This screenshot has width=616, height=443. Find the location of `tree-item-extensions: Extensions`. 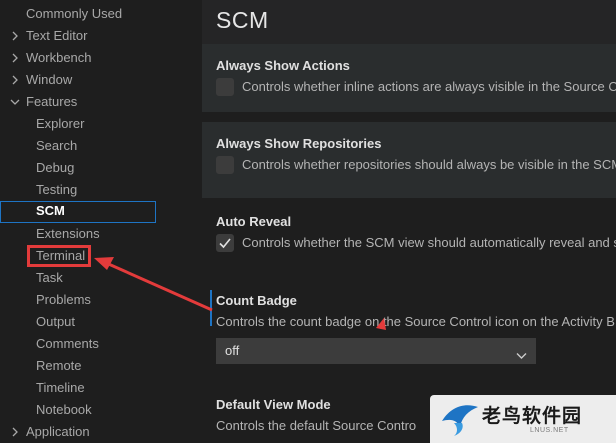

tree-item-extensions: Extensions is located at coordinates (101, 234).